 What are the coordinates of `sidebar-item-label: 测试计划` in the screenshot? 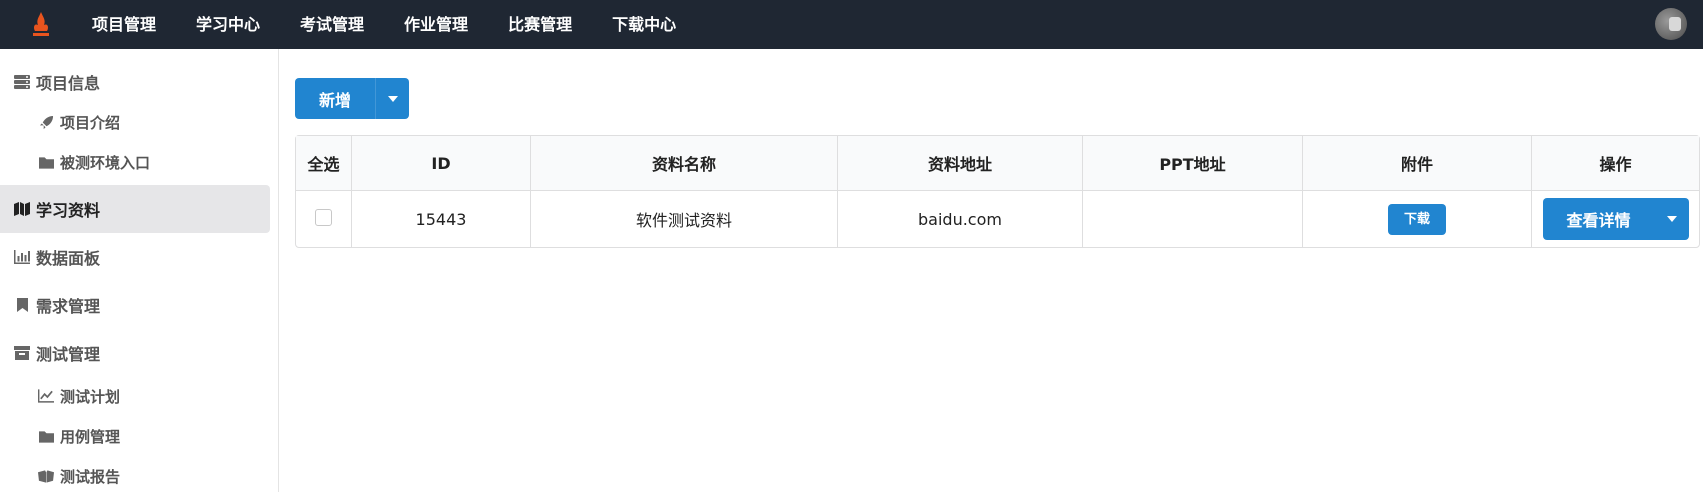 It's located at (90, 396).